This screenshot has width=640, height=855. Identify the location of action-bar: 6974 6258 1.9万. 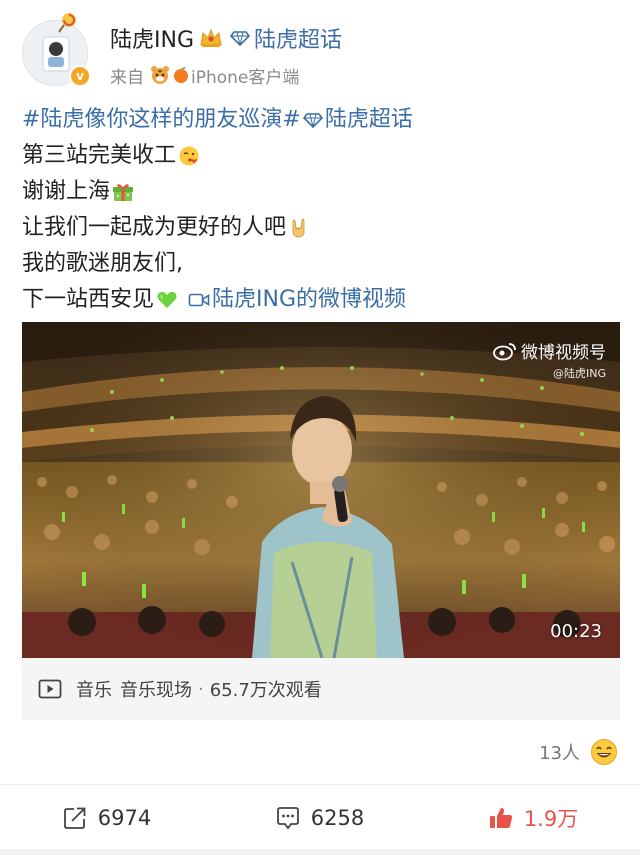
(320, 818).